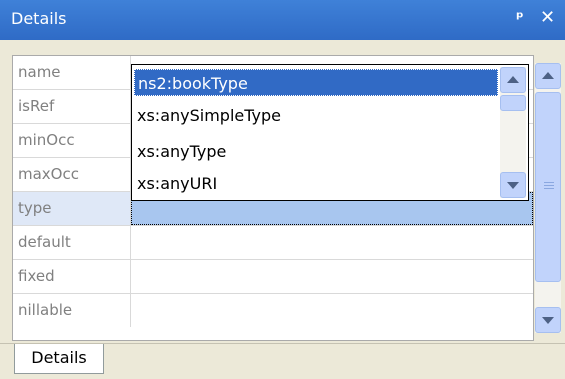 The width and height of the screenshot is (565, 379). I want to click on property-label: type, so click(72, 208).